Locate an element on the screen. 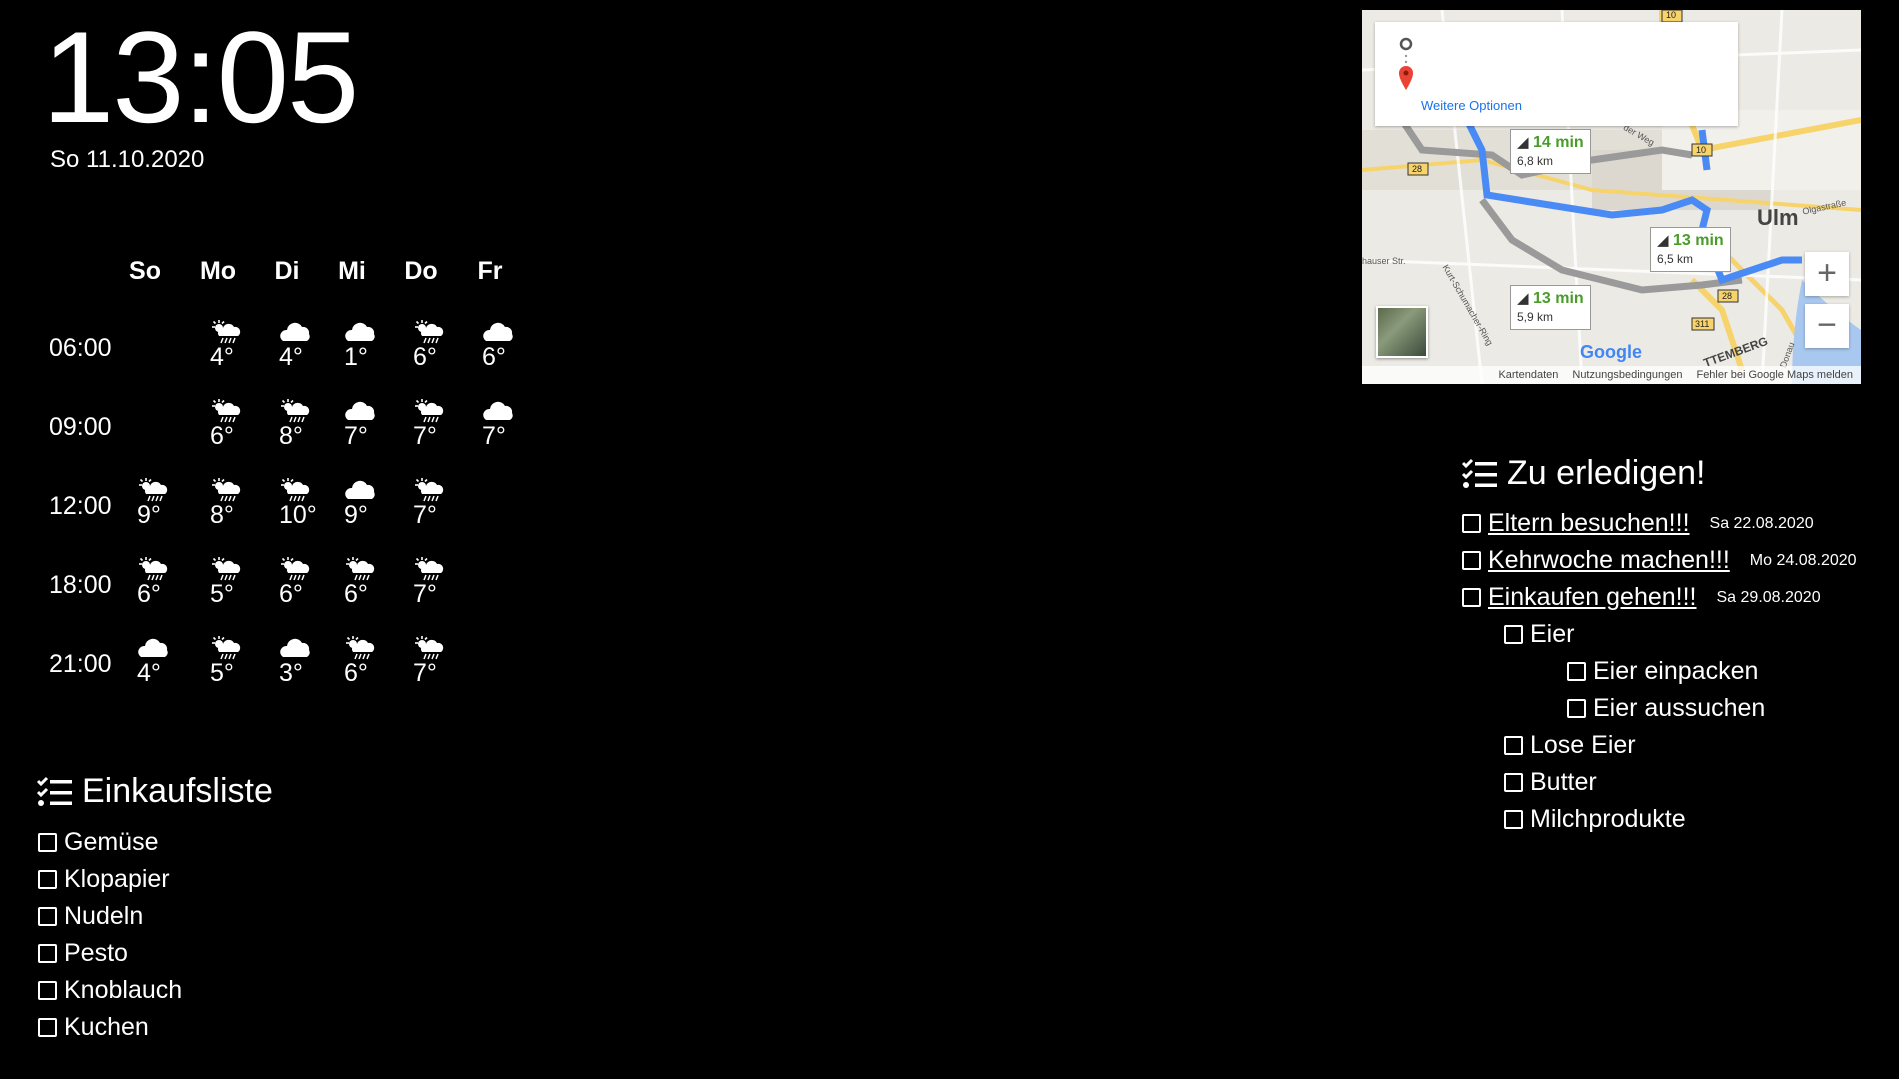 The image size is (1899, 1079). zoom-out-button: − is located at coordinates (1827, 326).